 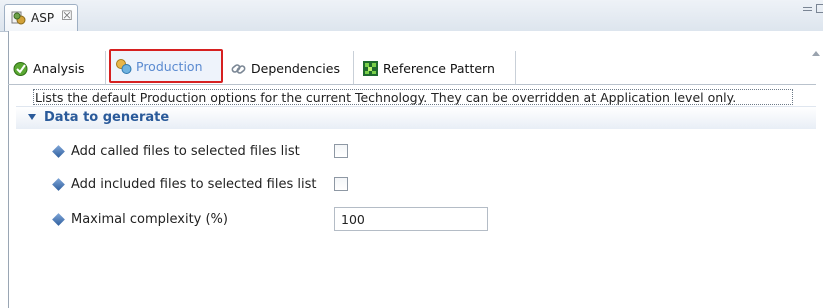 I want to click on tab-production: Production, so click(x=166, y=66).